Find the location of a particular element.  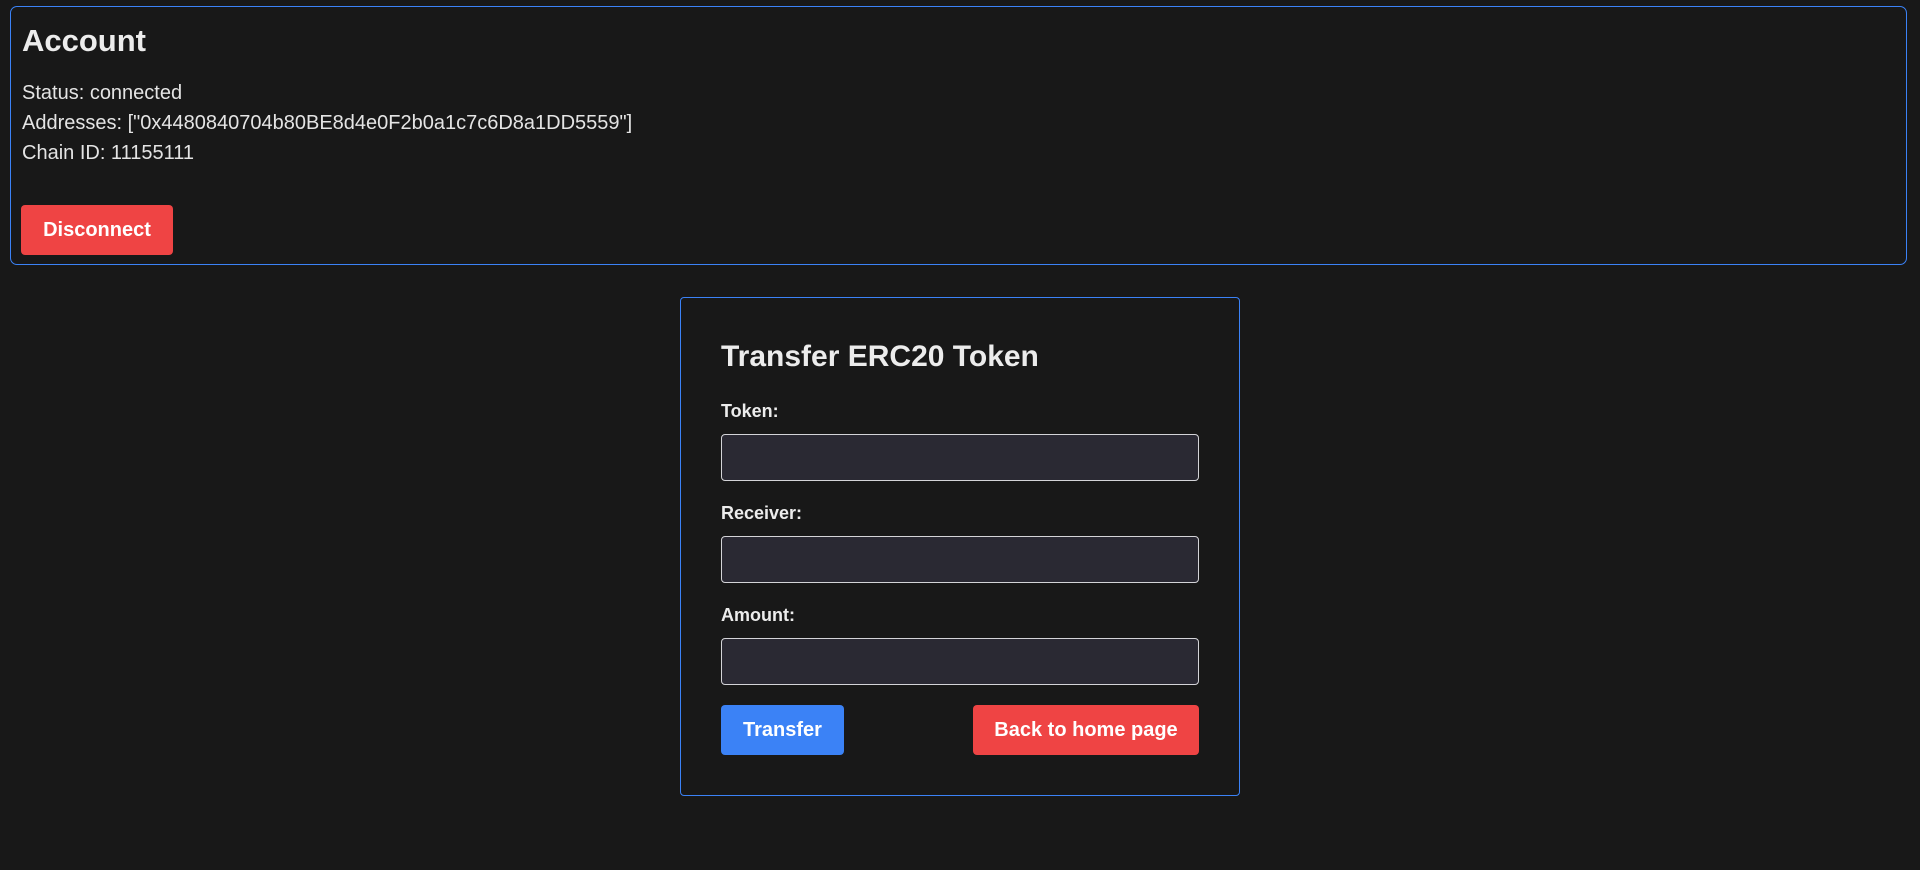

transfer-title: Transfer ERC20 Token is located at coordinates (880, 356).